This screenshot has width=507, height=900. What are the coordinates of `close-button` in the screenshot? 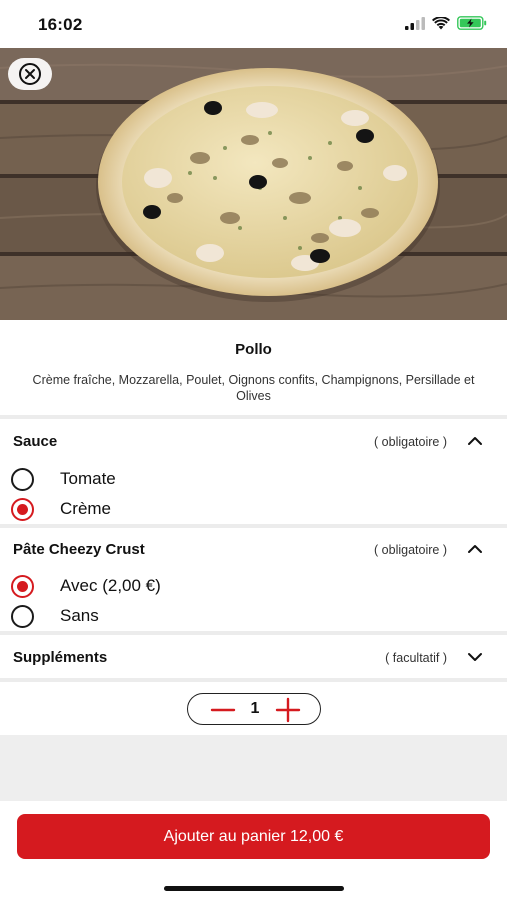 It's located at (30, 74).